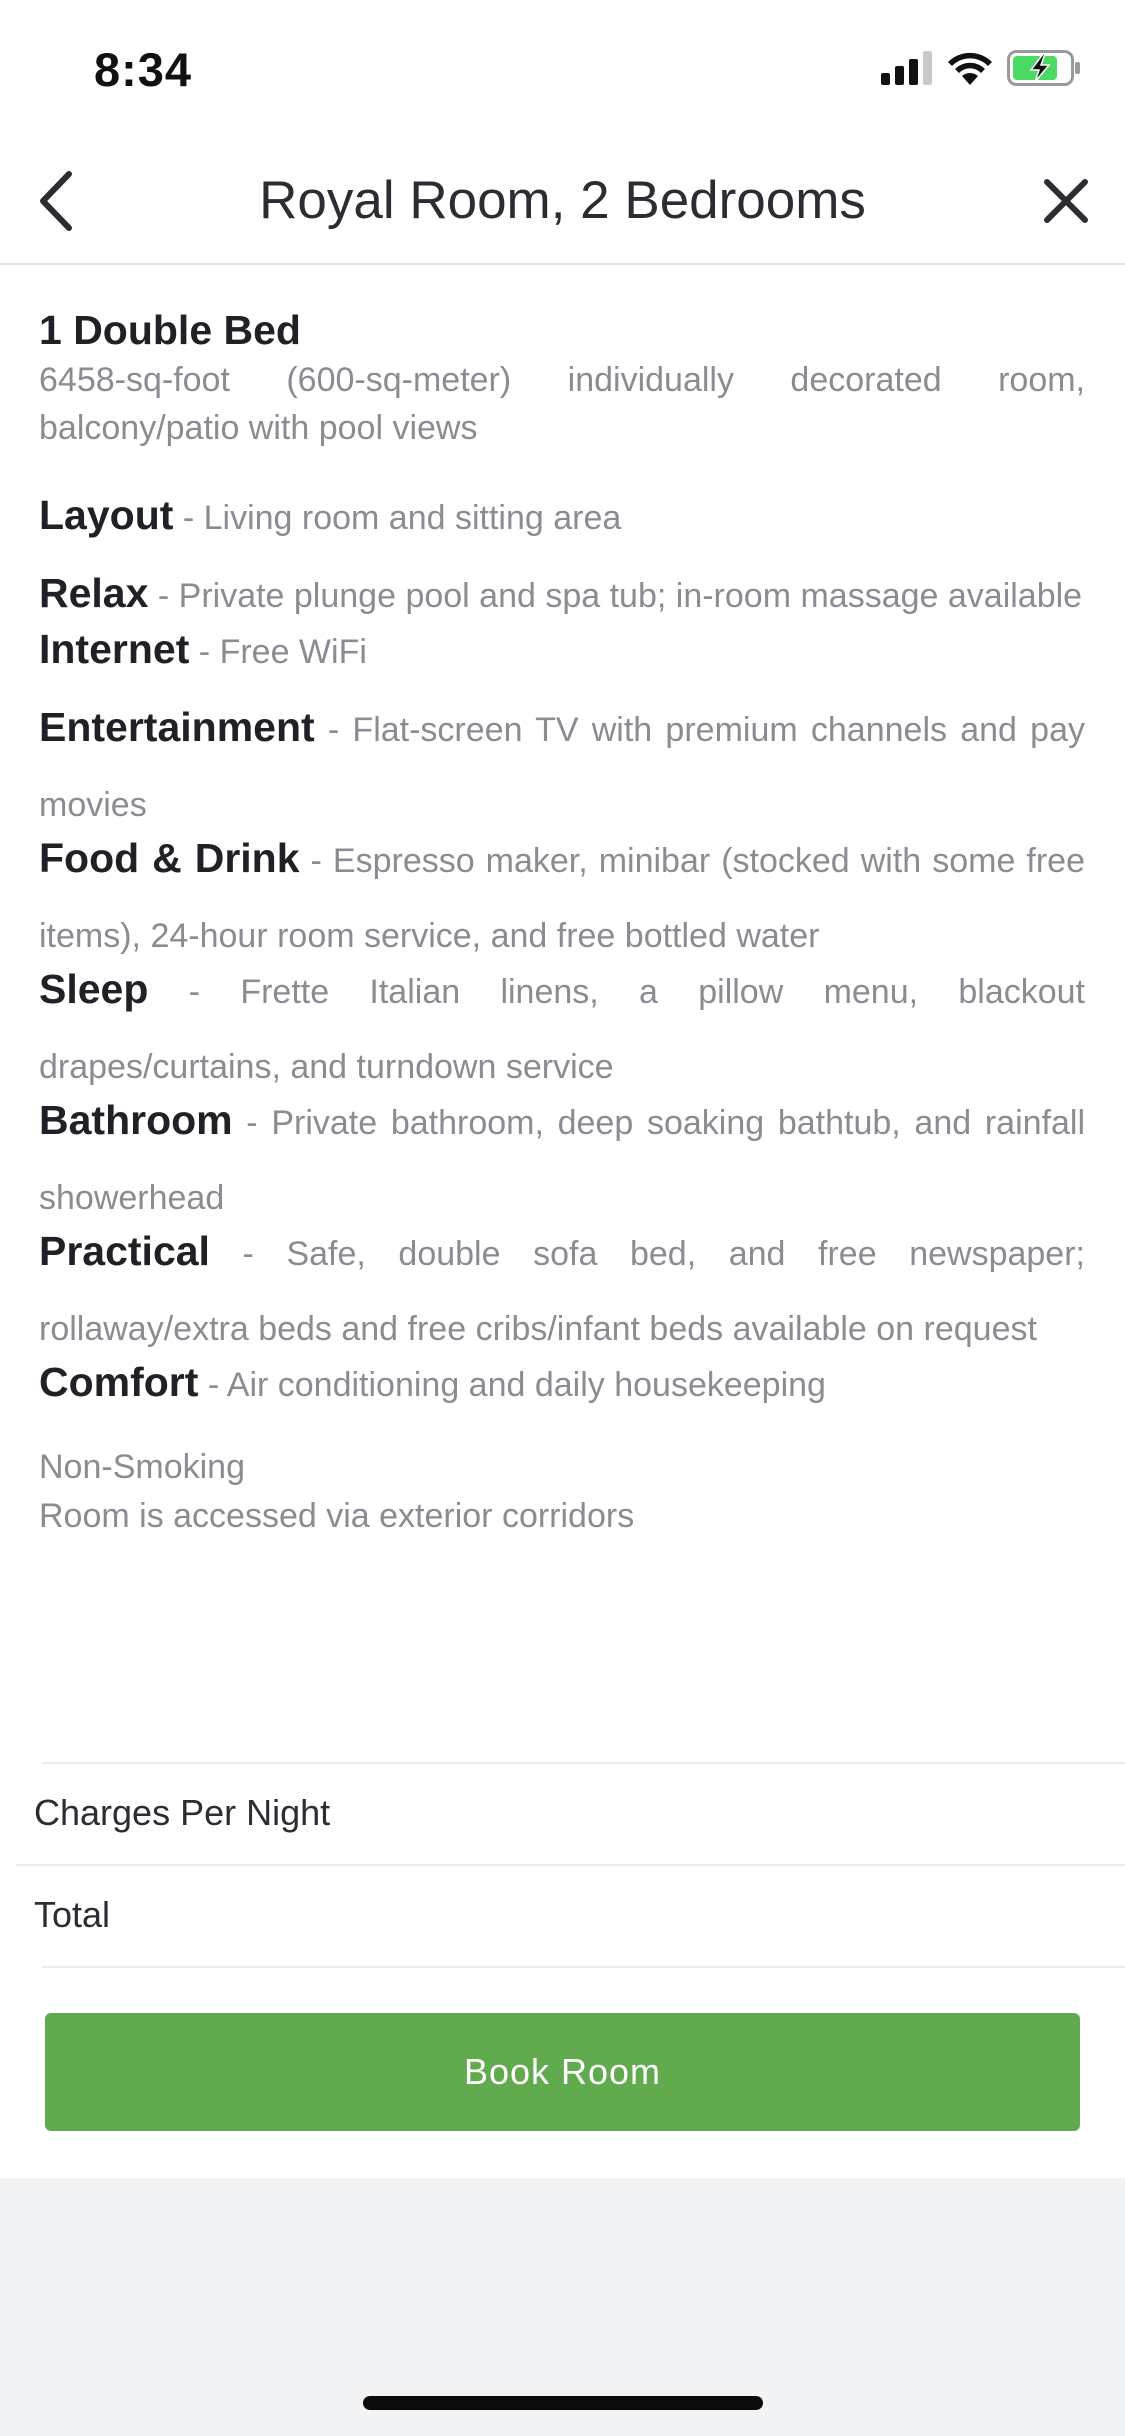 This screenshot has width=1125, height=2436. I want to click on divider-row, so click(562, 1967).